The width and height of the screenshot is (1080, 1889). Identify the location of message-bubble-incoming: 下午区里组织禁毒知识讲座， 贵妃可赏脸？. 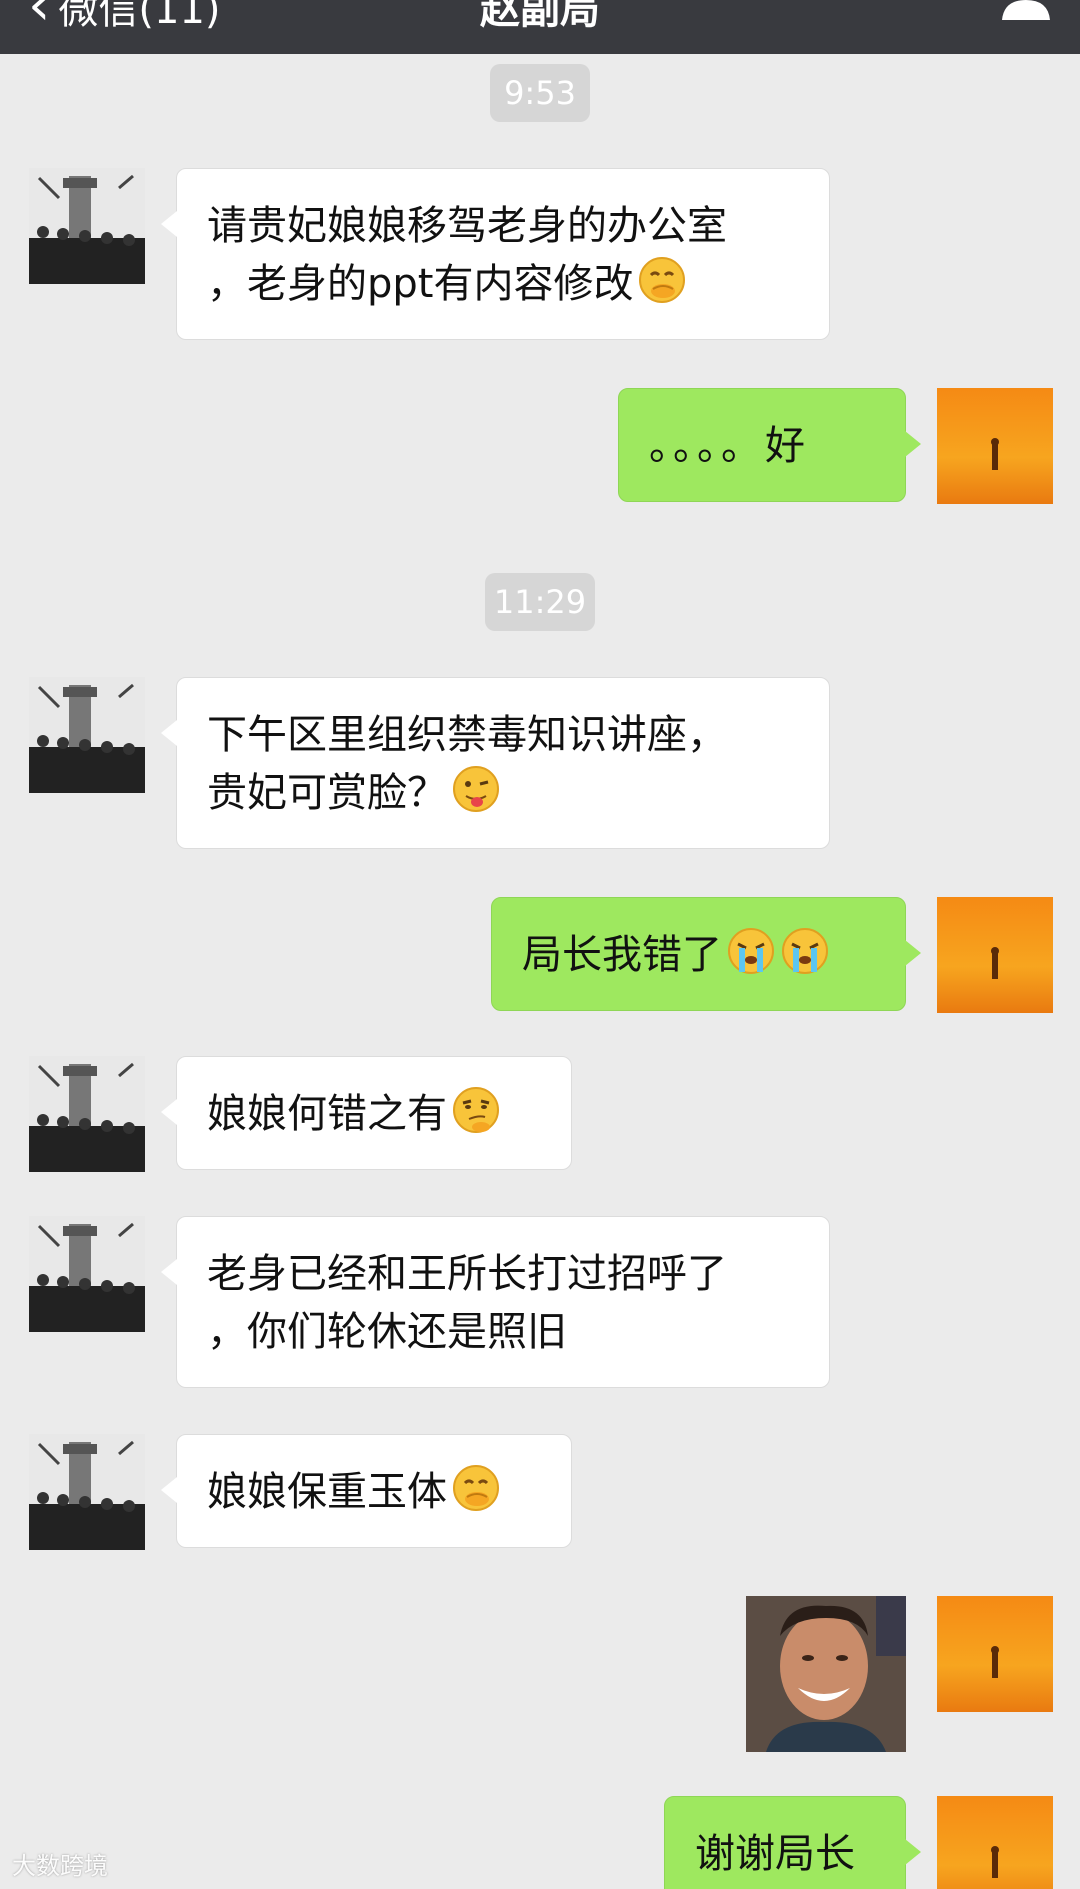
(495, 763).